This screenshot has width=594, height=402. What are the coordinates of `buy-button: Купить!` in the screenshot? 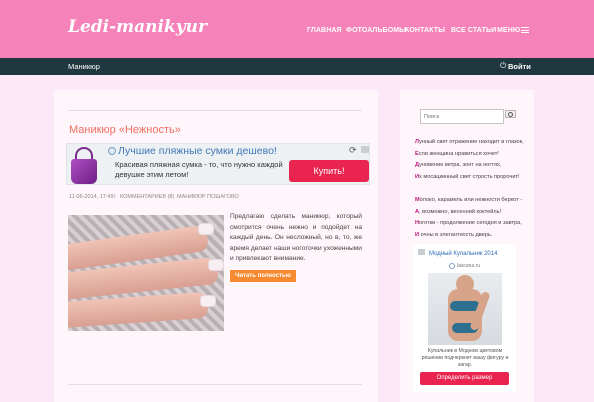 It's located at (329, 171).